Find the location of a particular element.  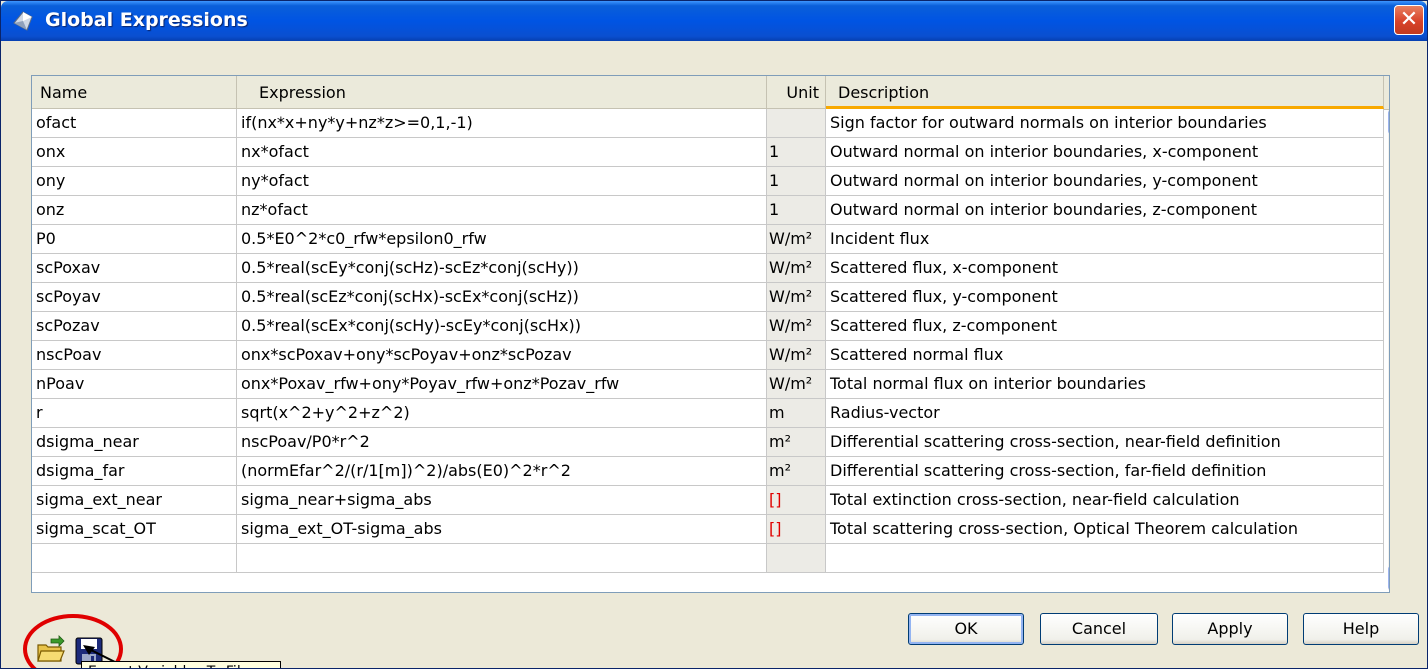

scroll-down-button: ▼ is located at coordinates (1389, 578).